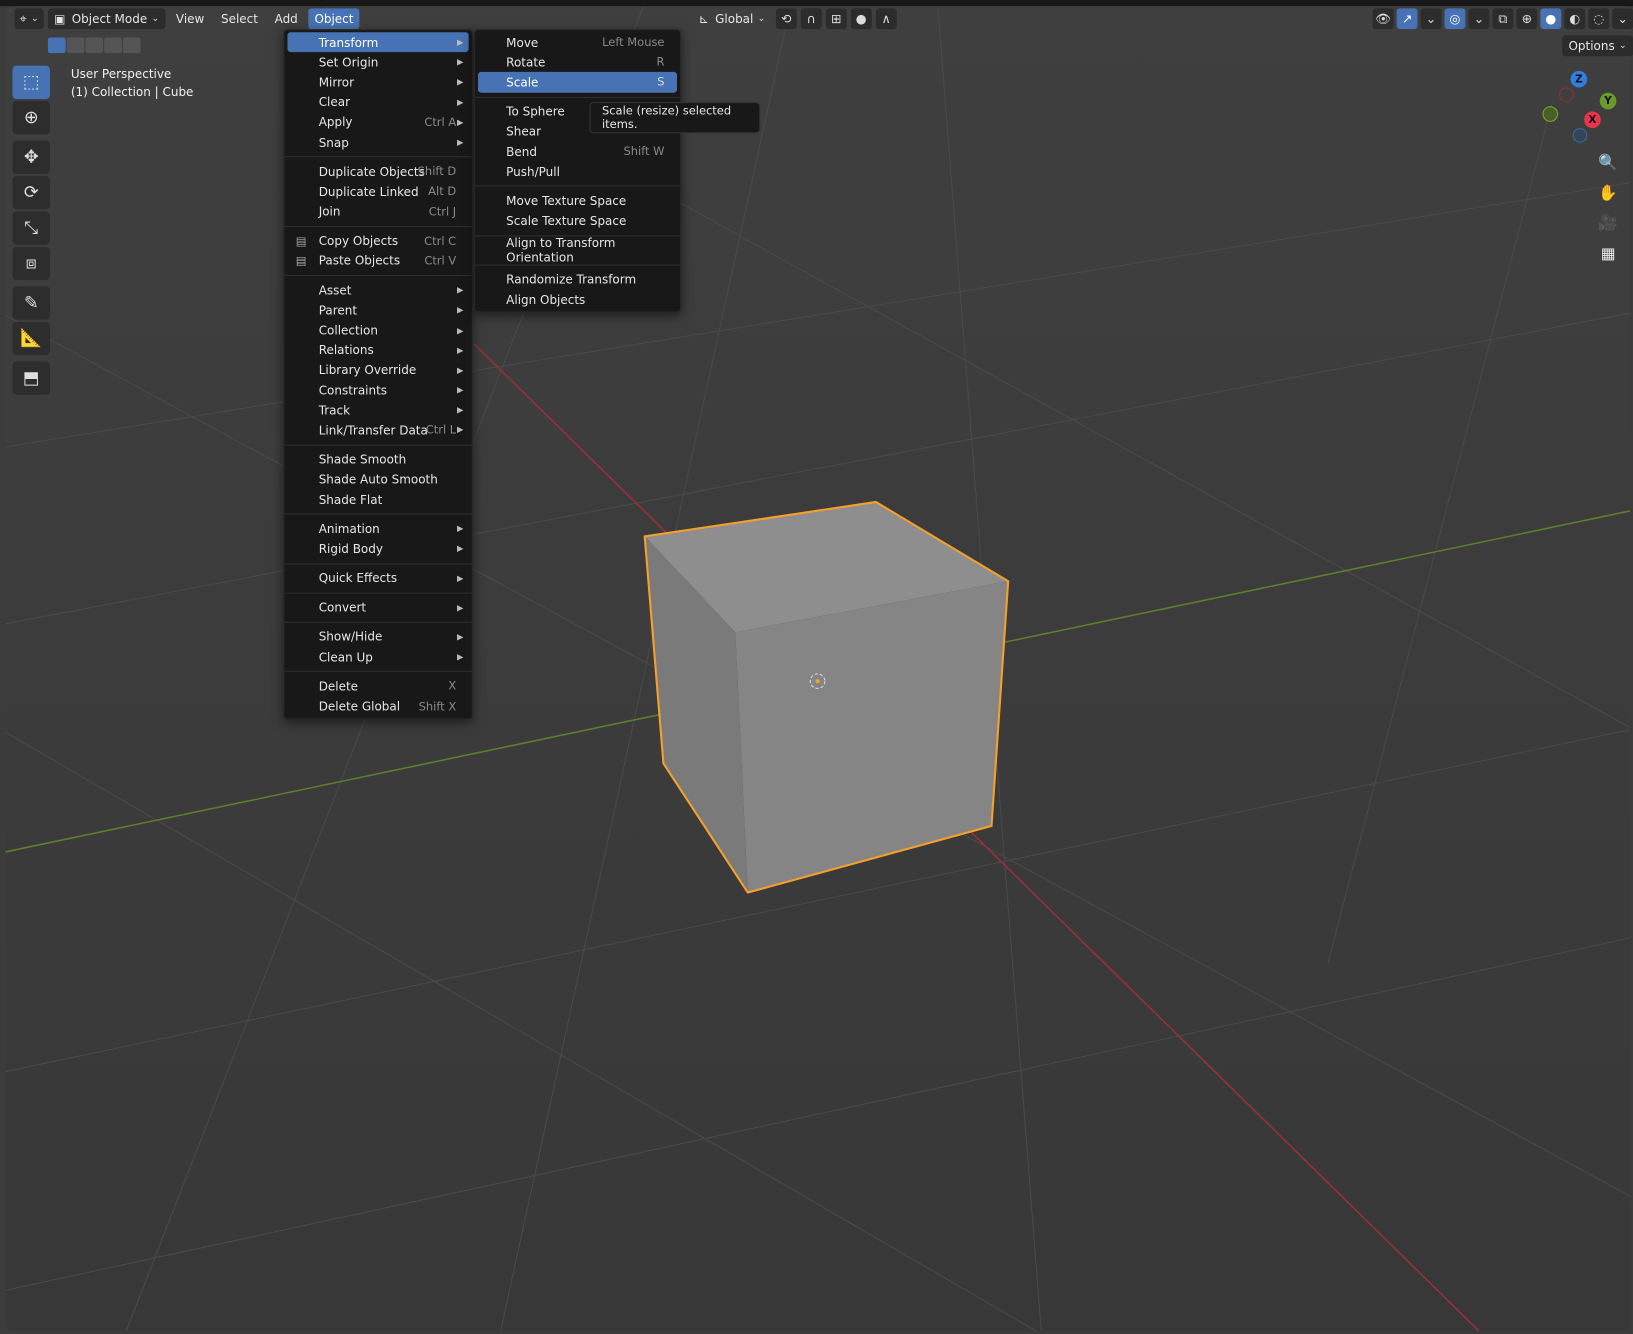  I want to click on material-shading-icon: ◐, so click(1575, 19).